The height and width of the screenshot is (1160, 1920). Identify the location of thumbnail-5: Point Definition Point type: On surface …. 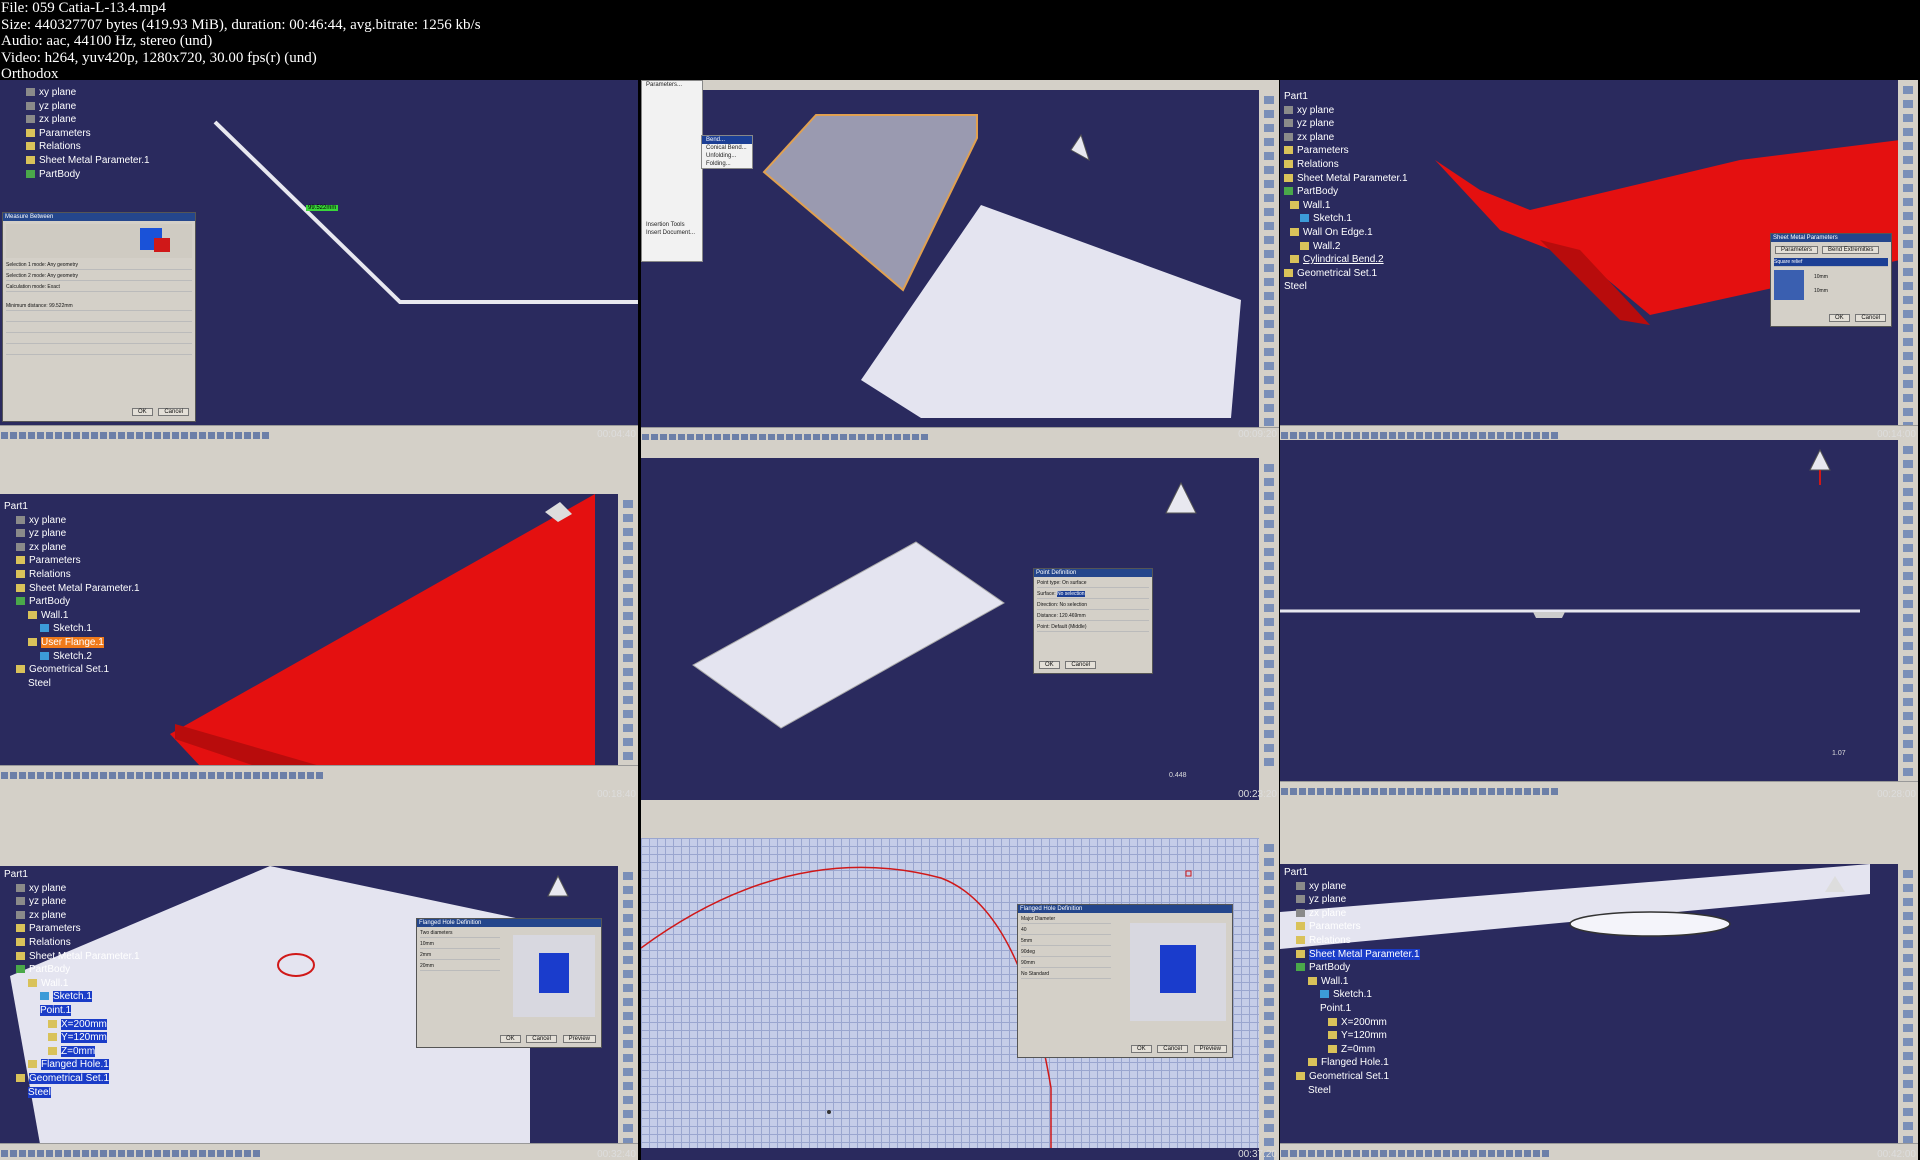
(960, 620).